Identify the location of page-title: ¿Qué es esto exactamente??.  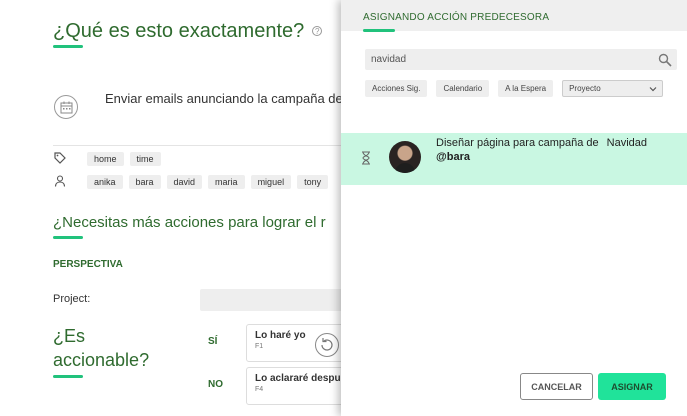
(188, 31).